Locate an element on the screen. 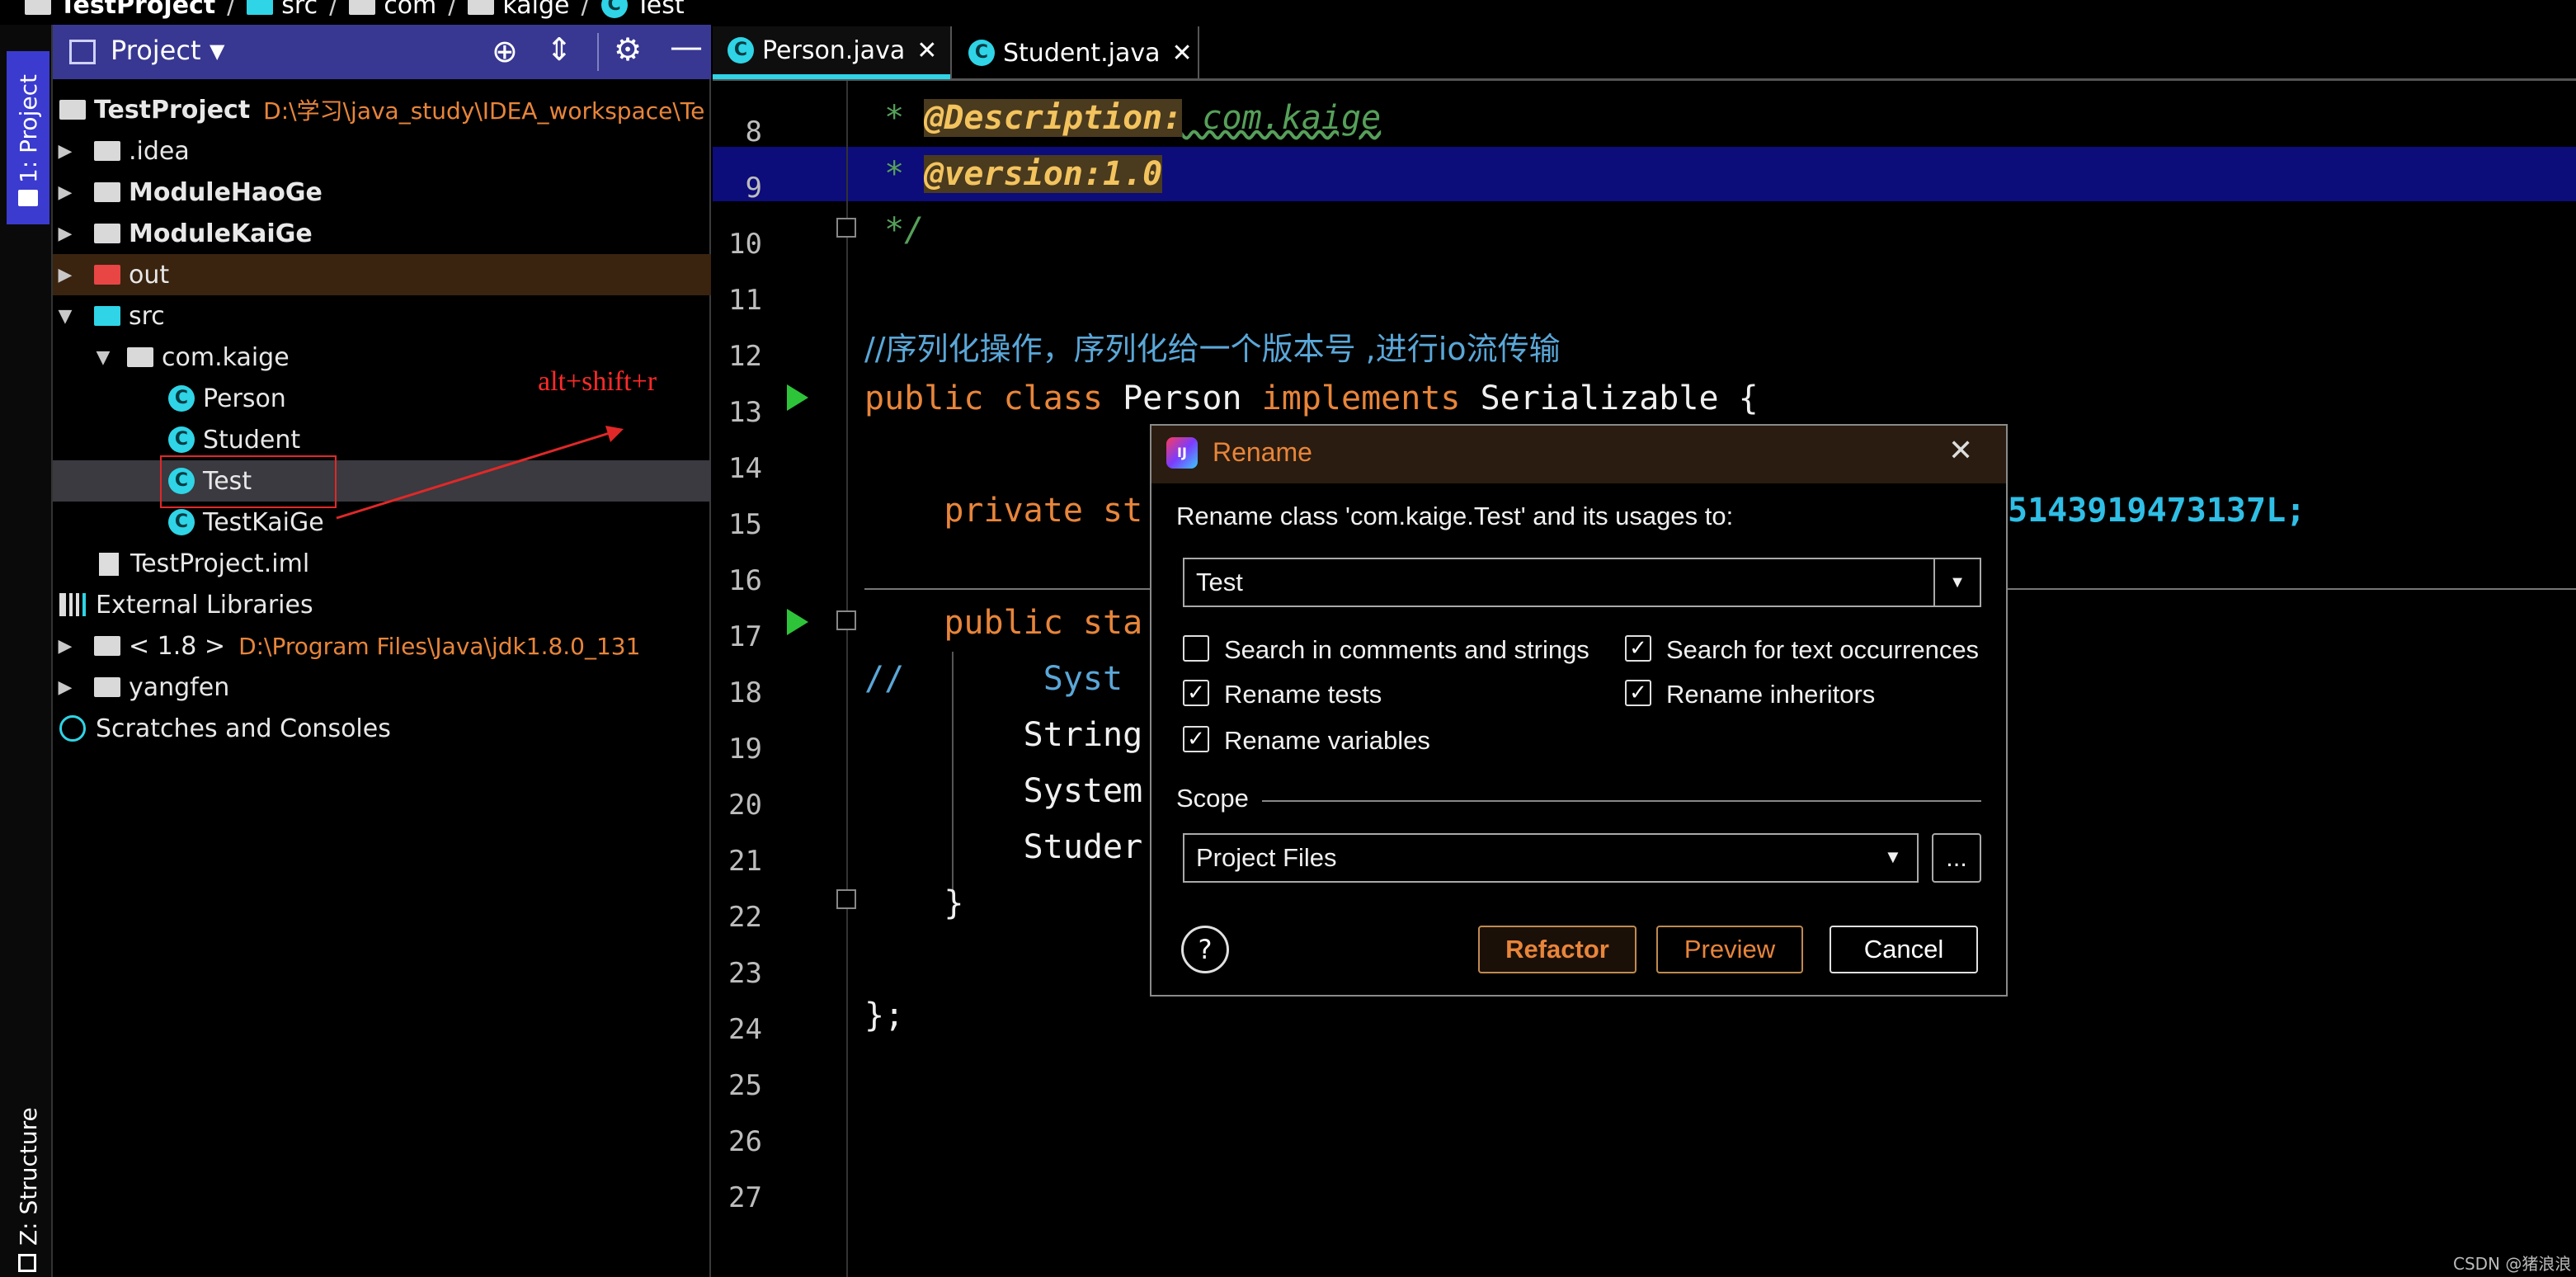  preview-button: Preview is located at coordinates (1729, 949).